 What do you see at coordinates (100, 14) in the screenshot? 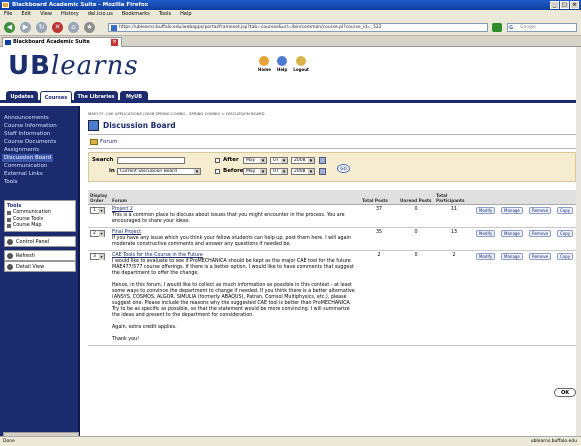
I see `menu-delicious: del.icio.us` at bounding box center [100, 14].